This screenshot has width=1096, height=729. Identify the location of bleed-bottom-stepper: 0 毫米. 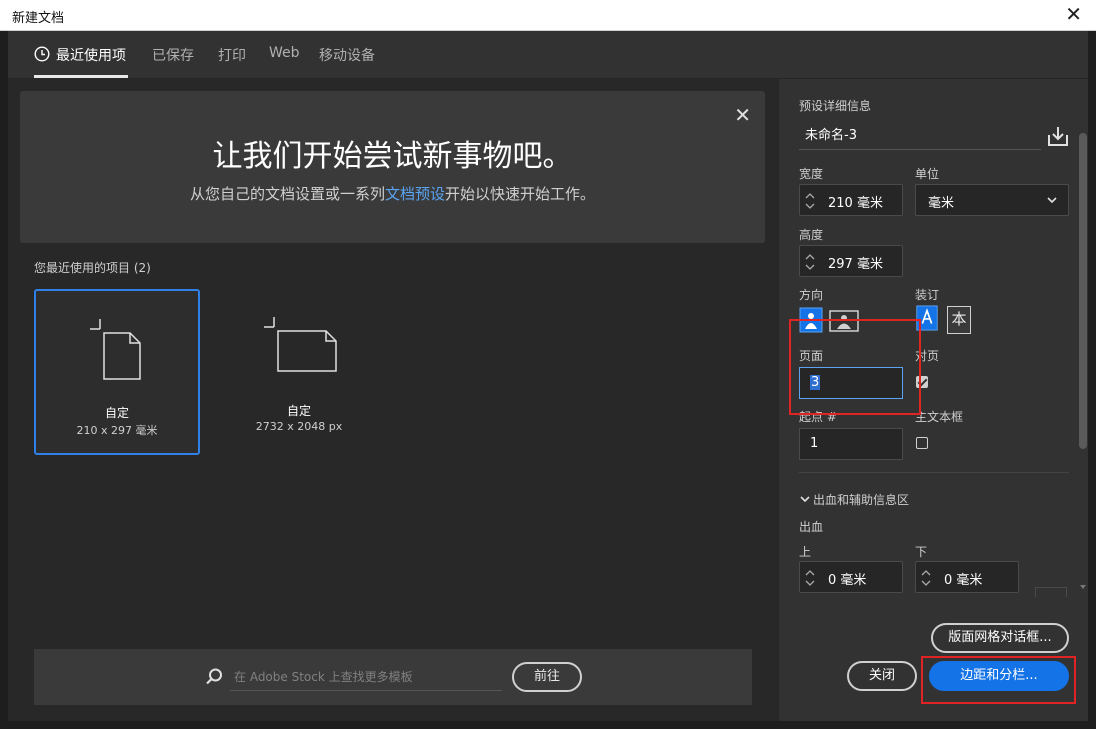
(967, 577).